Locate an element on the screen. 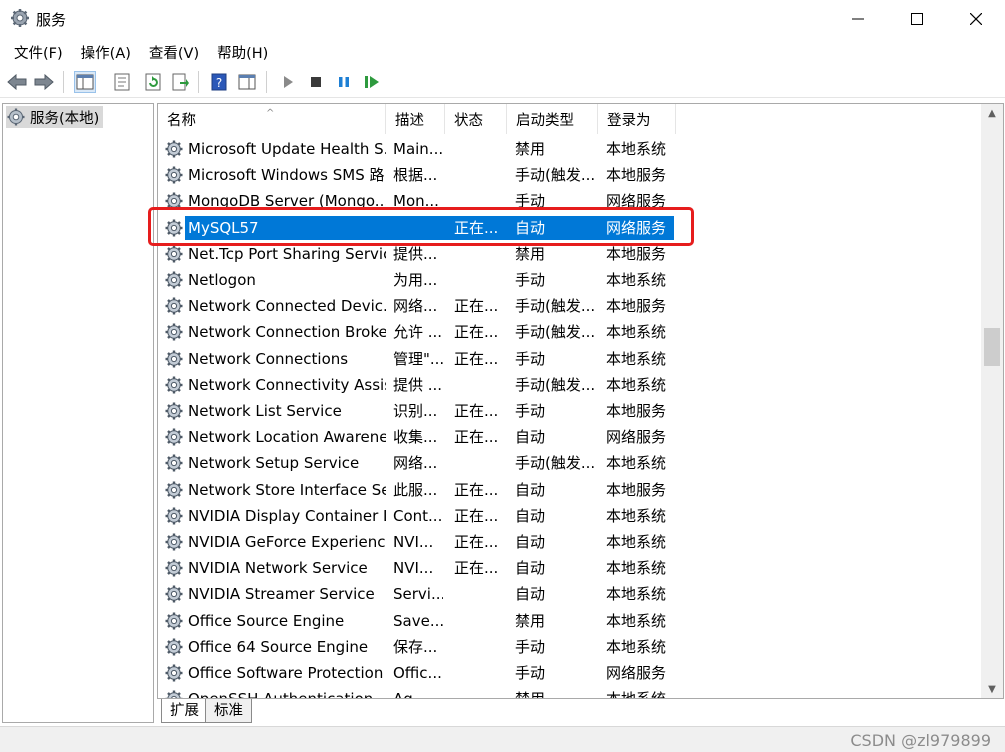 This screenshot has height=752, width=1005. column-header-description: 描述 is located at coordinates (415, 119).